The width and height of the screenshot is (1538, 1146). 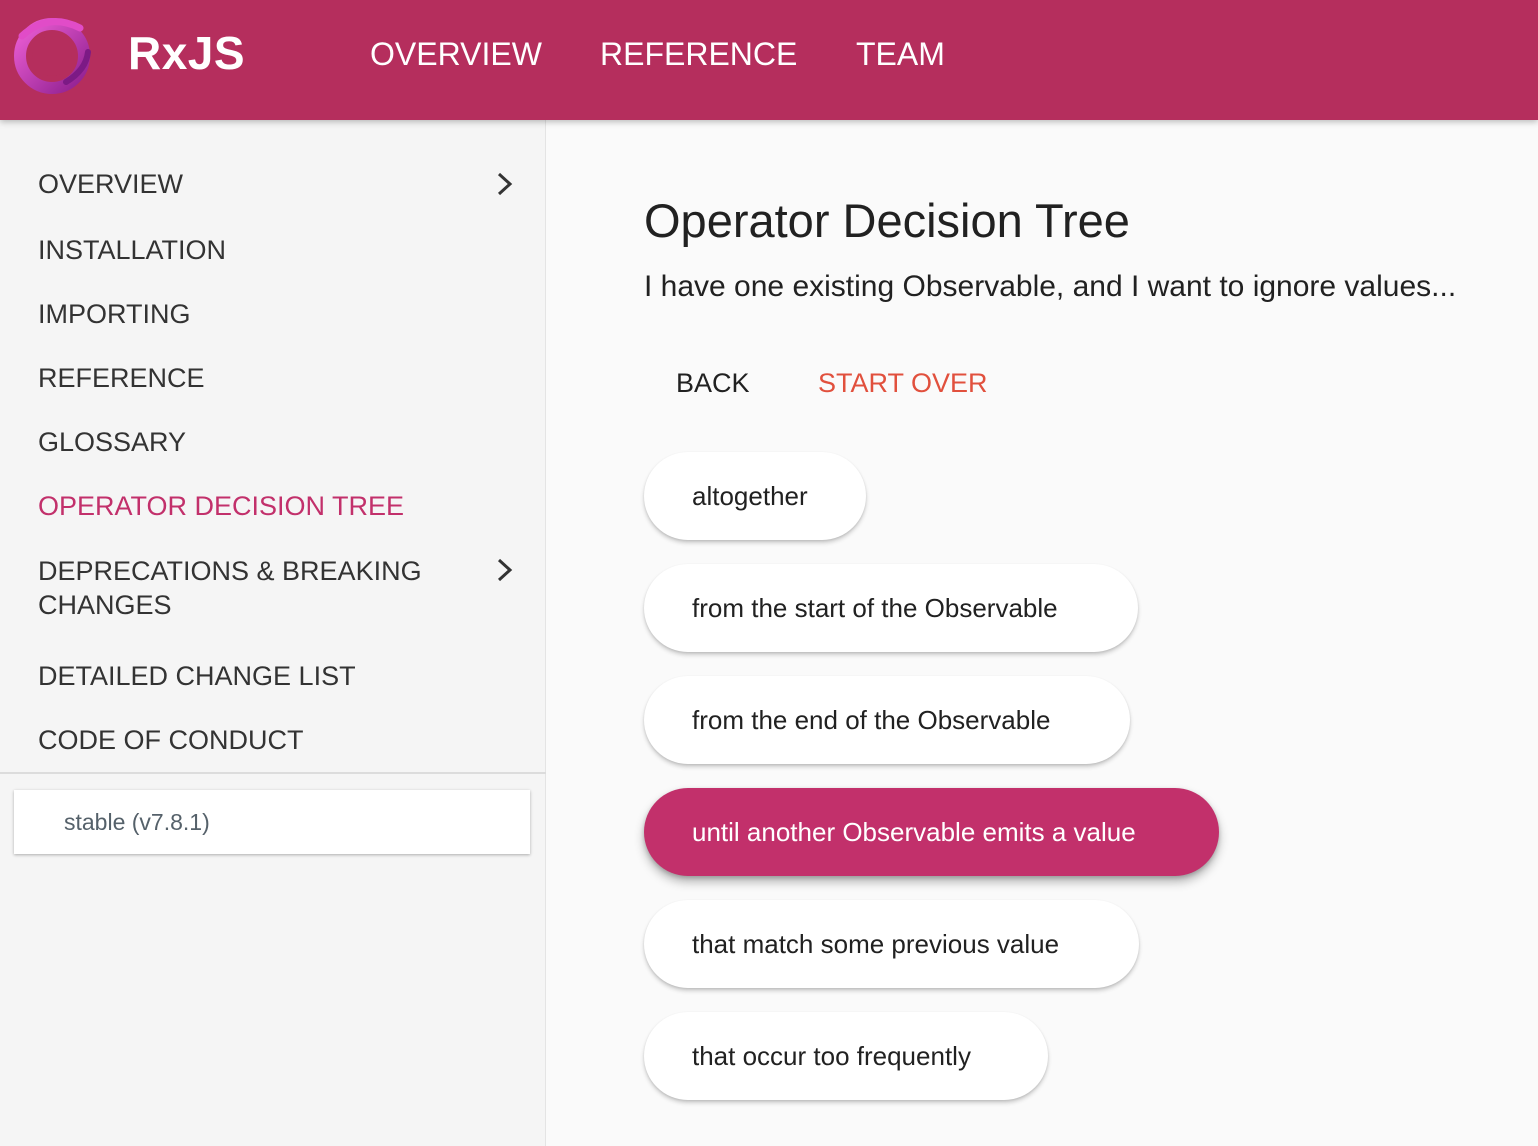 What do you see at coordinates (258, 676) in the screenshot?
I see `sidebar-item-detailed-change-list: DETAILED CHANGE LIST` at bounding box center [258, 676].